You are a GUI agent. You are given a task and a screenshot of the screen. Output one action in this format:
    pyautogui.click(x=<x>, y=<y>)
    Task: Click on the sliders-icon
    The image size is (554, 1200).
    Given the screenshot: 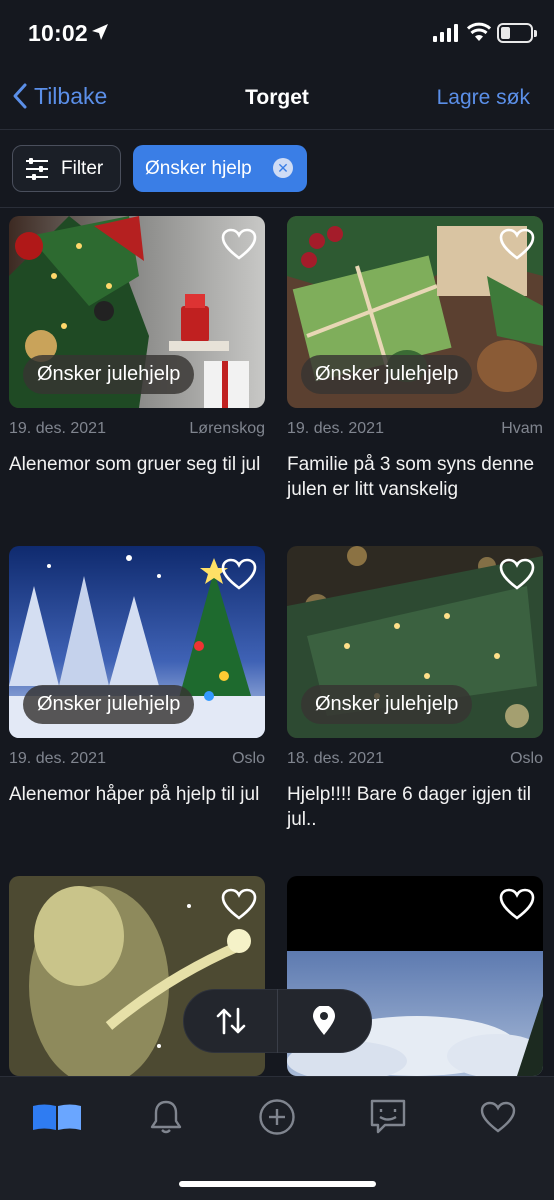 What is the action you would take?
    pyautogui.click(x=37, y=168)
    